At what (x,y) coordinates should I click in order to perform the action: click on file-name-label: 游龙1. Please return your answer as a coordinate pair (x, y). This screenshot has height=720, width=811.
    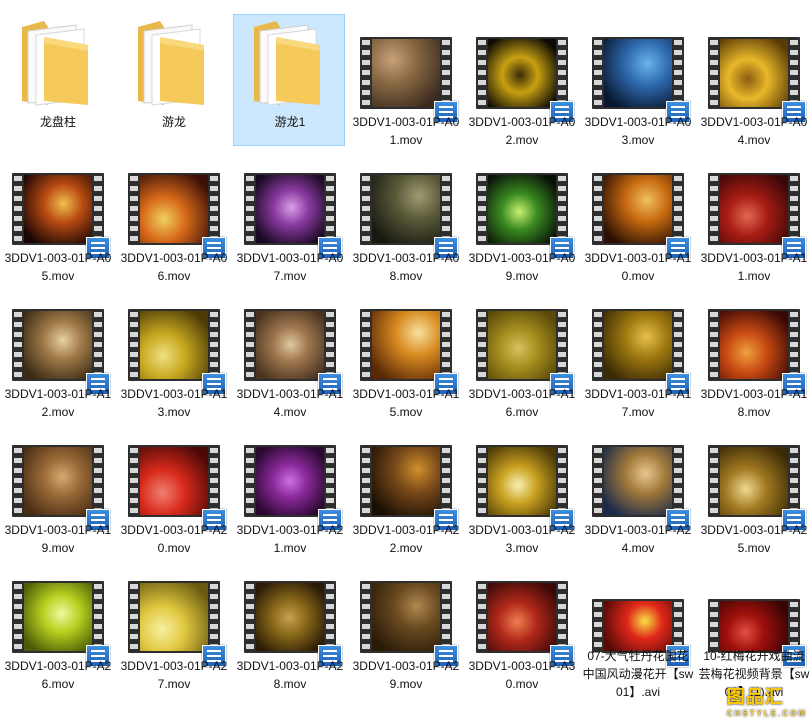
    Looking at the image, I should click on (290, 122).